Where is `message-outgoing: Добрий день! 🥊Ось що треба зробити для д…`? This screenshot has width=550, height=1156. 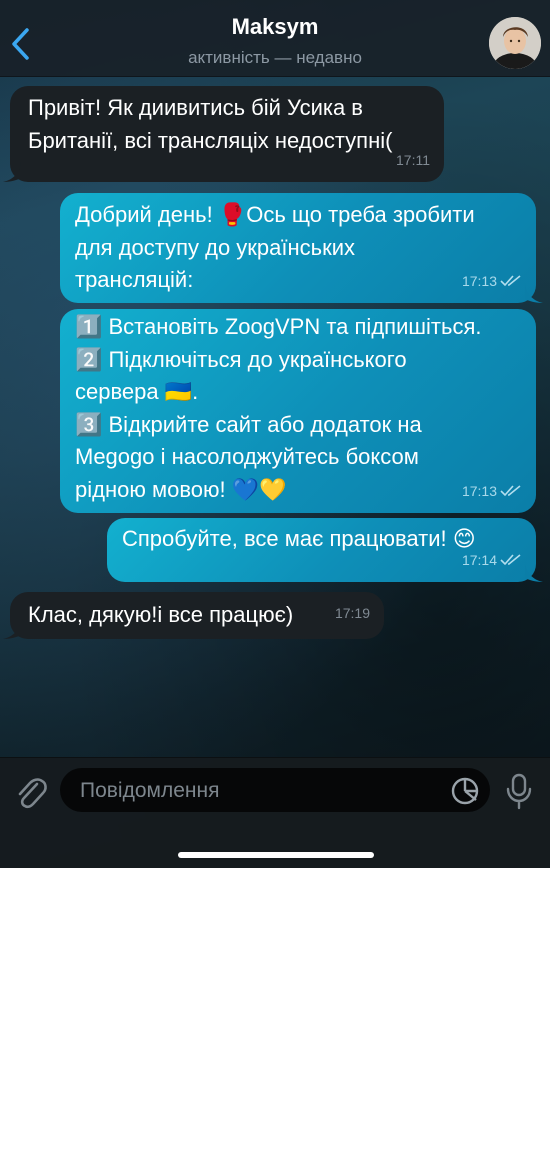 message-outgoing: Добрий день! 🥊Ось що треба зробити для д… is located at coordinates (301, 248).